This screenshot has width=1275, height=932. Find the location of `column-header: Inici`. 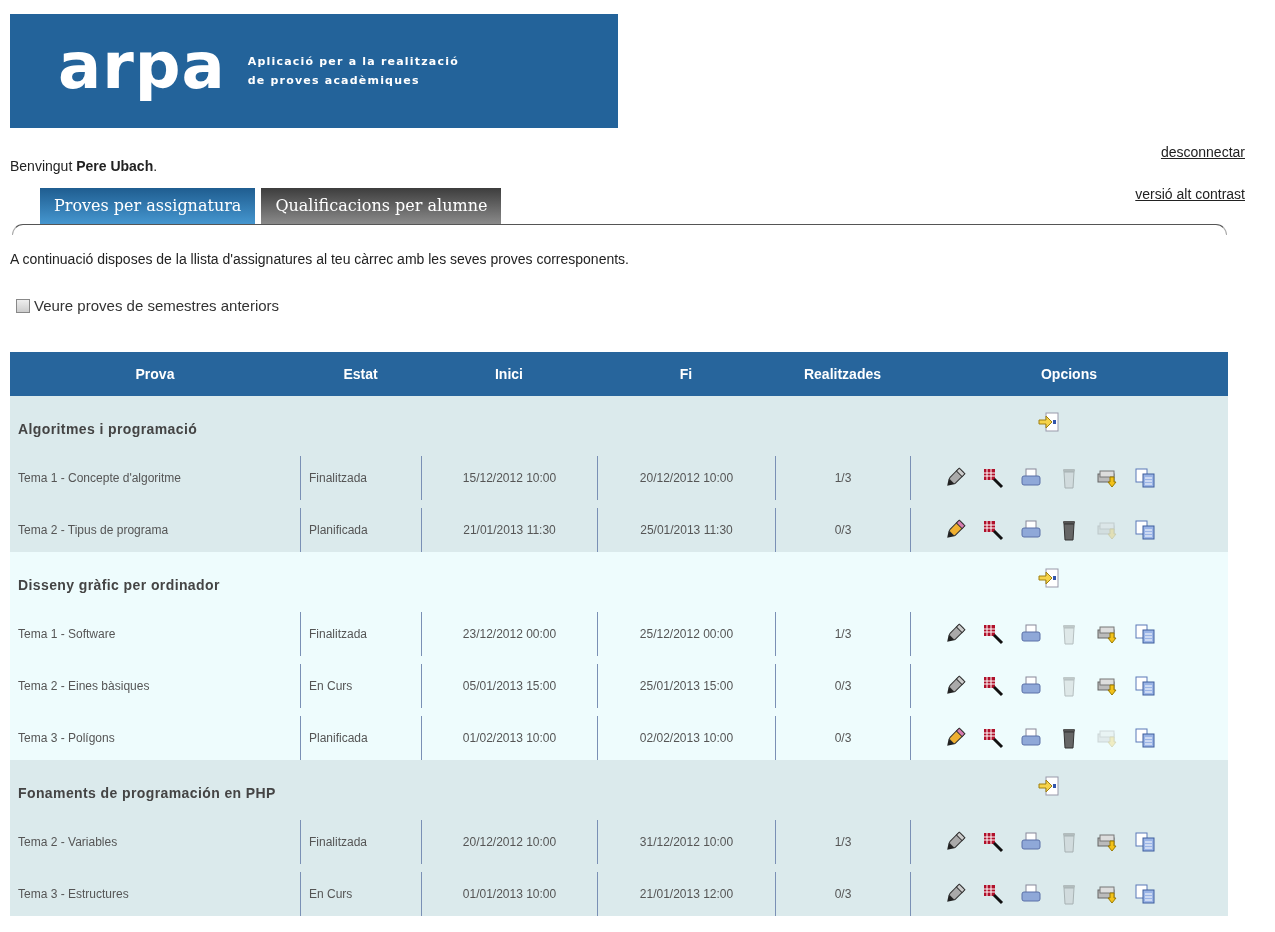

column-header: Inici is located at coordinates (509, 374).